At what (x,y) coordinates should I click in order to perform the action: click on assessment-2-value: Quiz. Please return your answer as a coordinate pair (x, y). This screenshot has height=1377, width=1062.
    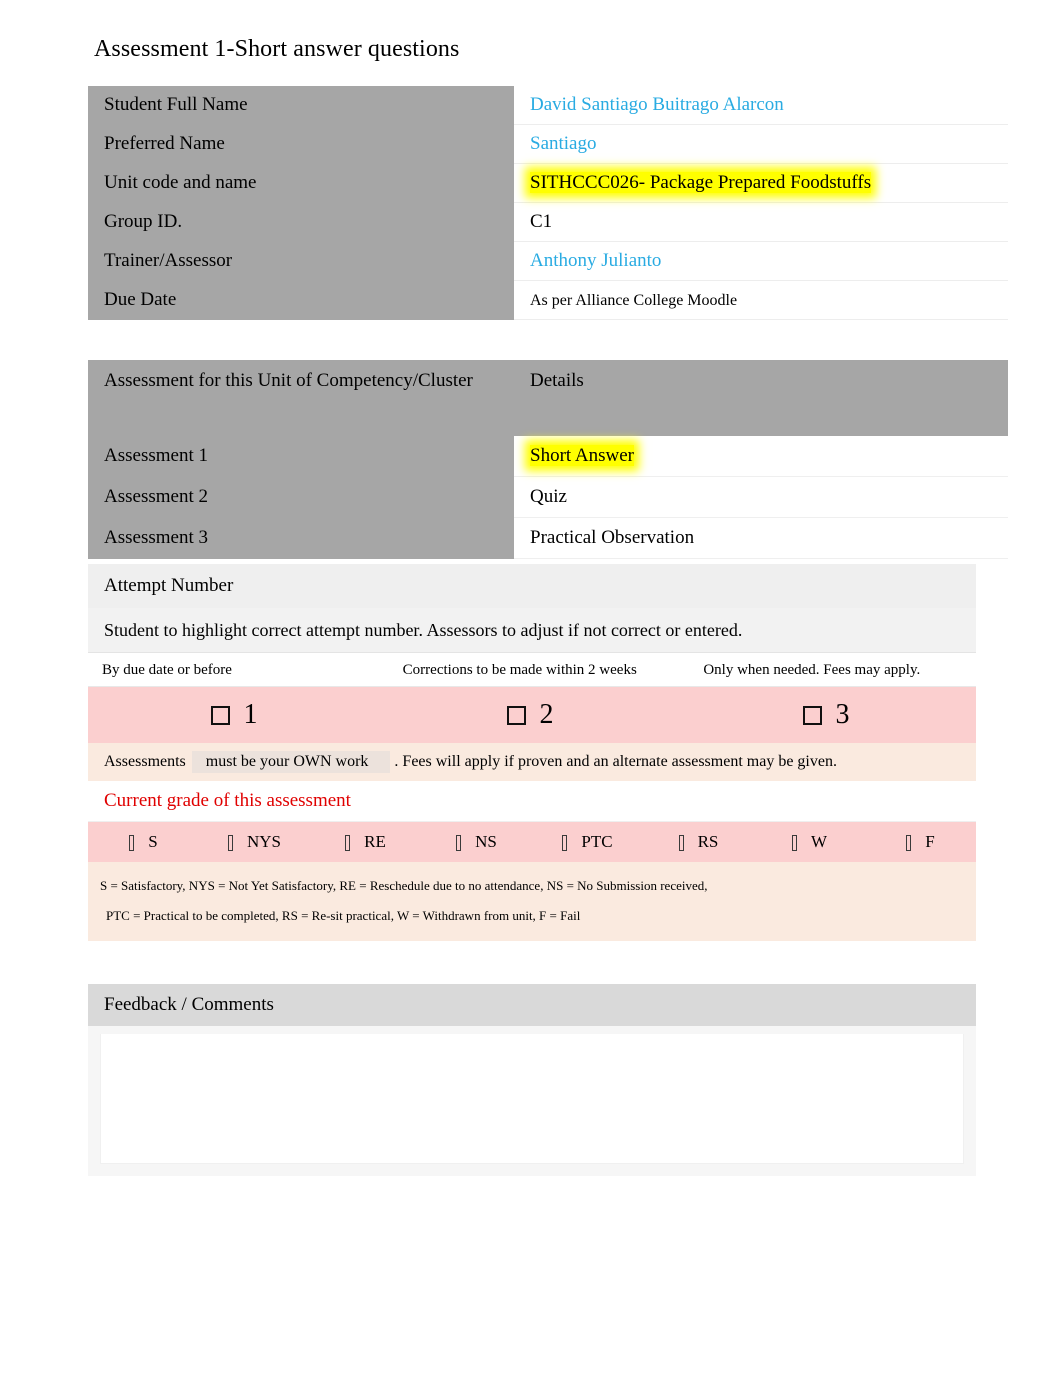
    Looking at the image, I should click on (761, 497).